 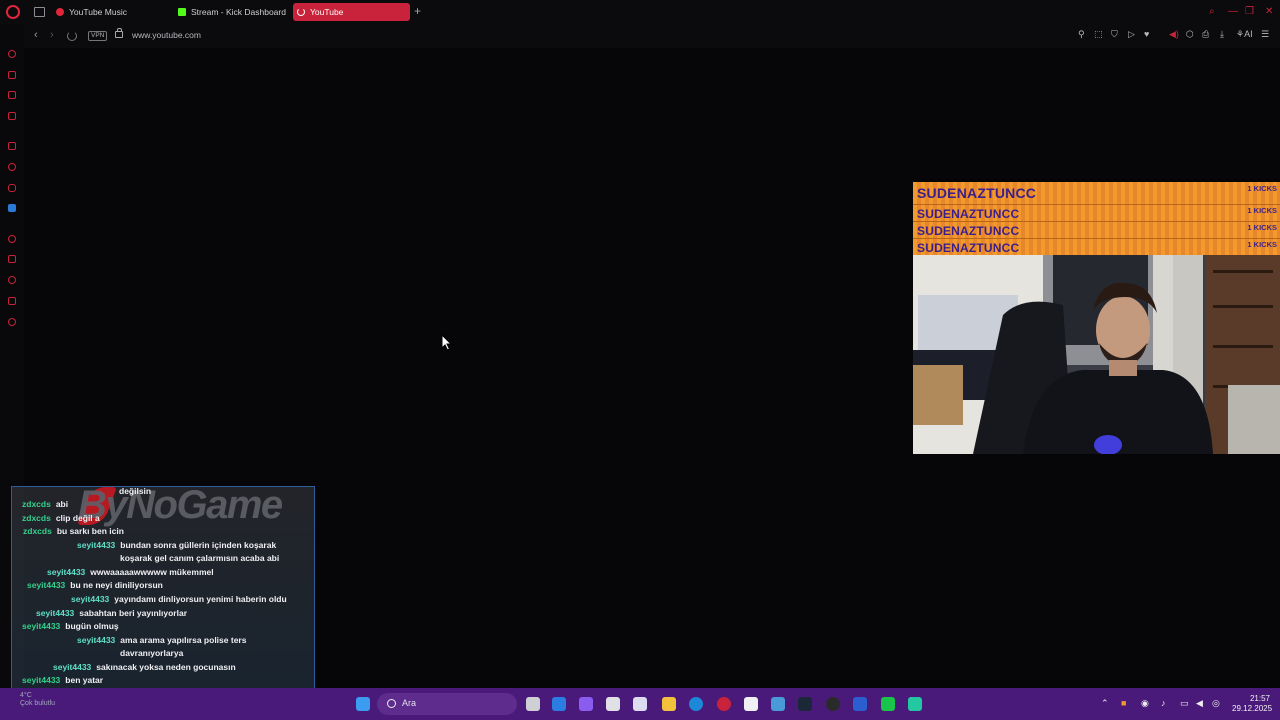 What do you see at coordinates (724, 704) in the screenshot?
I see `opera-taskbar-icon` at bounding box center [724, 704].